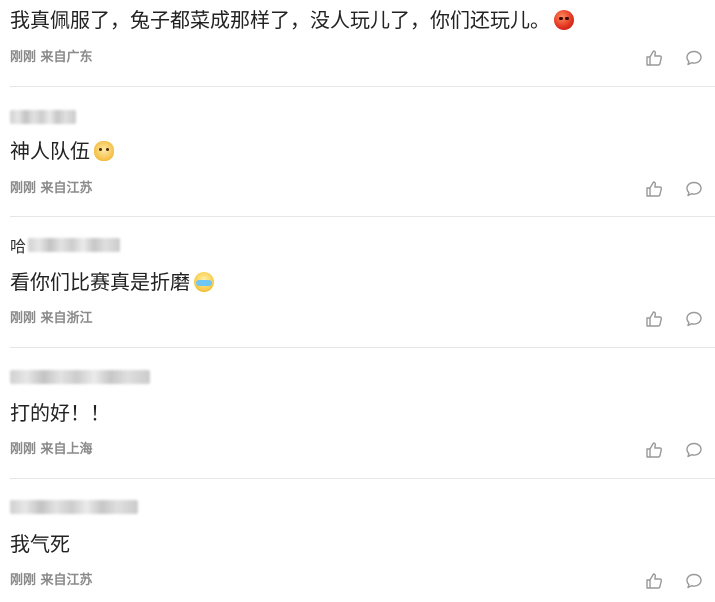  What do you see at coordinates (292, 20) in the screenshot?
I see `comment-text: 我真佩服了，兔子都菜成那样了，没人玩儿了，你们还玩儿。` at bounding box center [292, 20].